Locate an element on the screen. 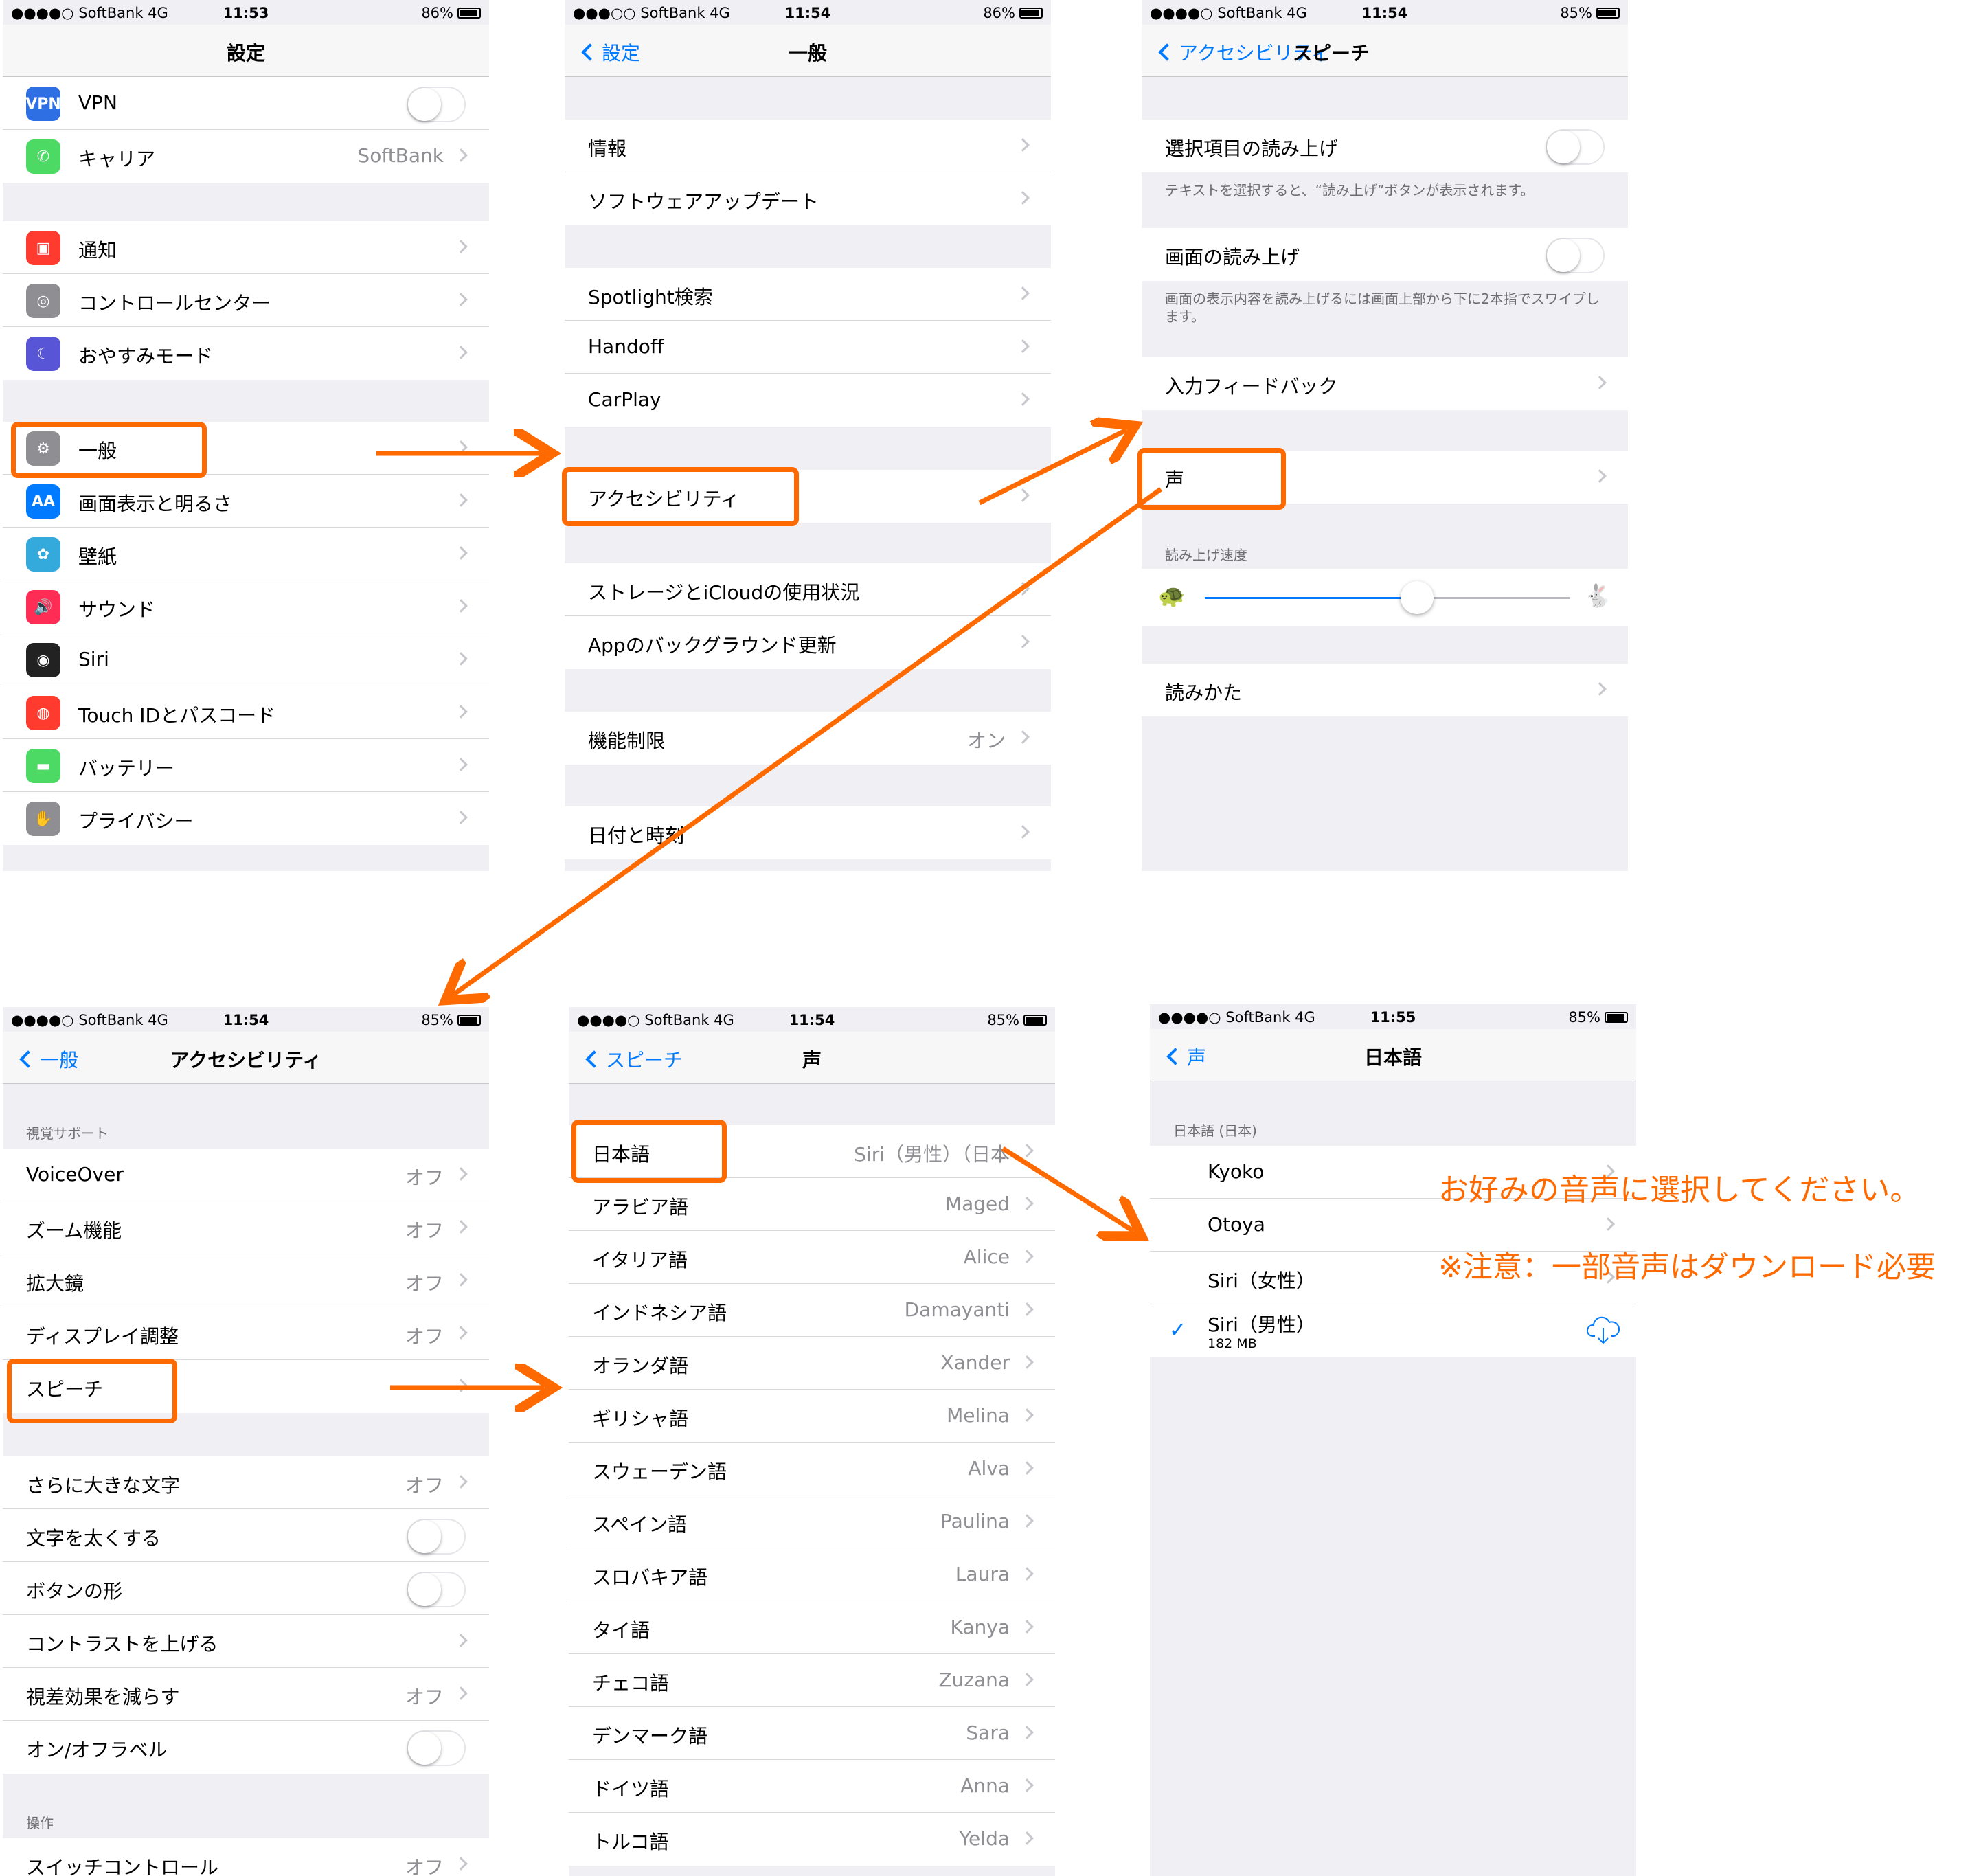 This screenshot has width=1970, height=1876. accessibility-row: ディスプレイ調整 オフ is located at coordinates (246, 1333).